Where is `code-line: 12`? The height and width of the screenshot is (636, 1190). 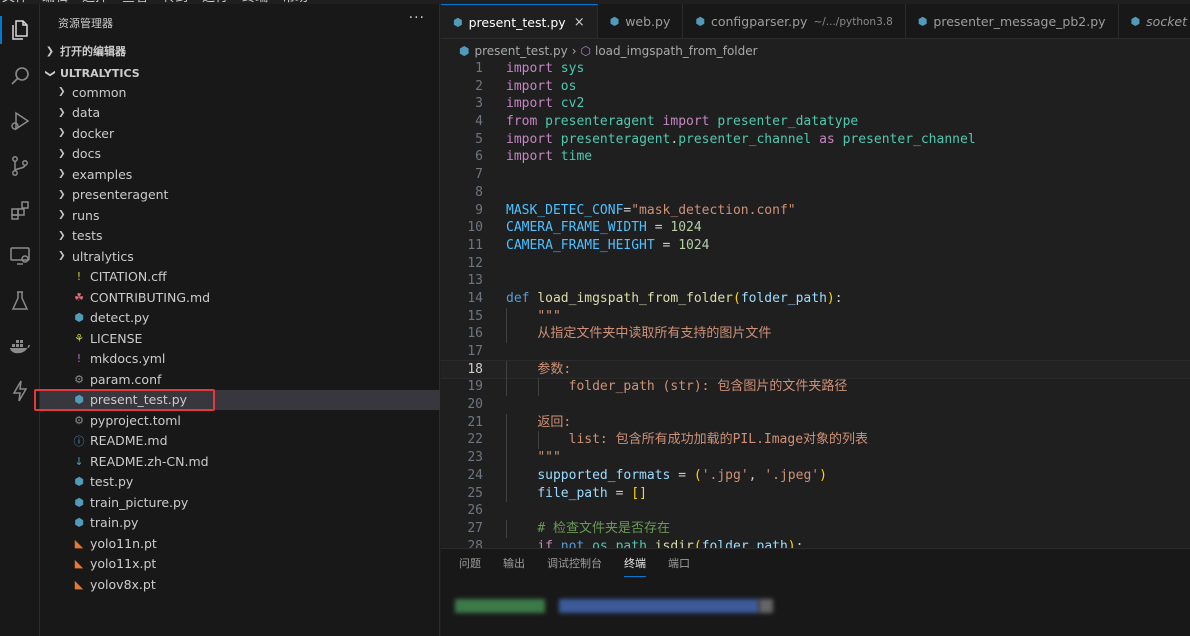 code-line: 12 is located at coordinates (815, 264).